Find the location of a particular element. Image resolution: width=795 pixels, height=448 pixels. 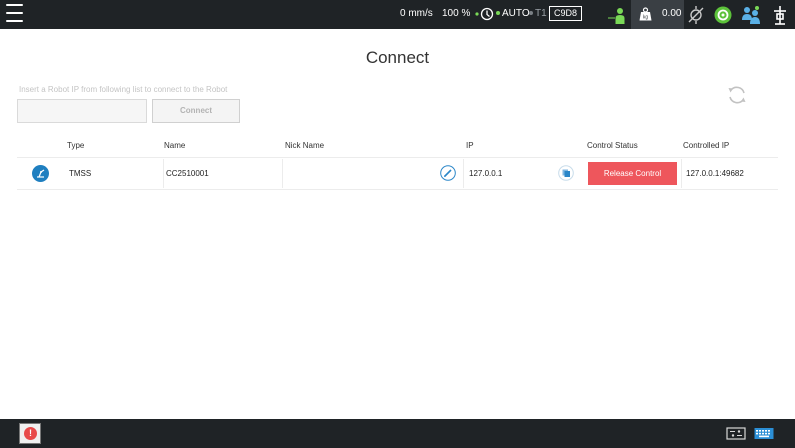

robot-ip-input is located at coordinates (82, 111).